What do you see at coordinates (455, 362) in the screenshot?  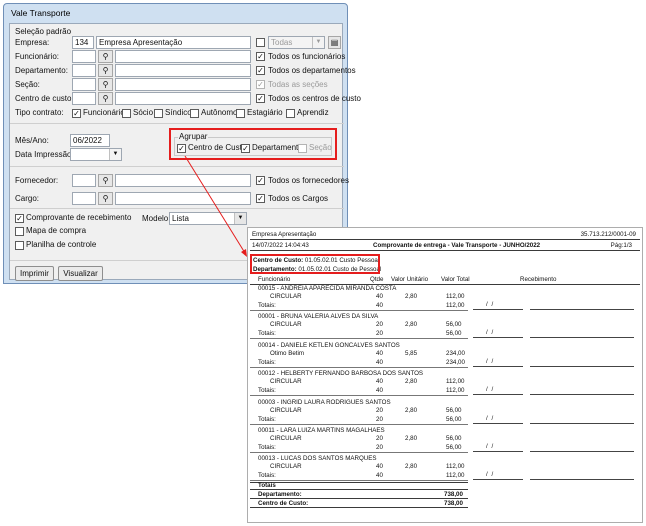 I see `totais-value: 234,00` at bounding box center [455, 362].